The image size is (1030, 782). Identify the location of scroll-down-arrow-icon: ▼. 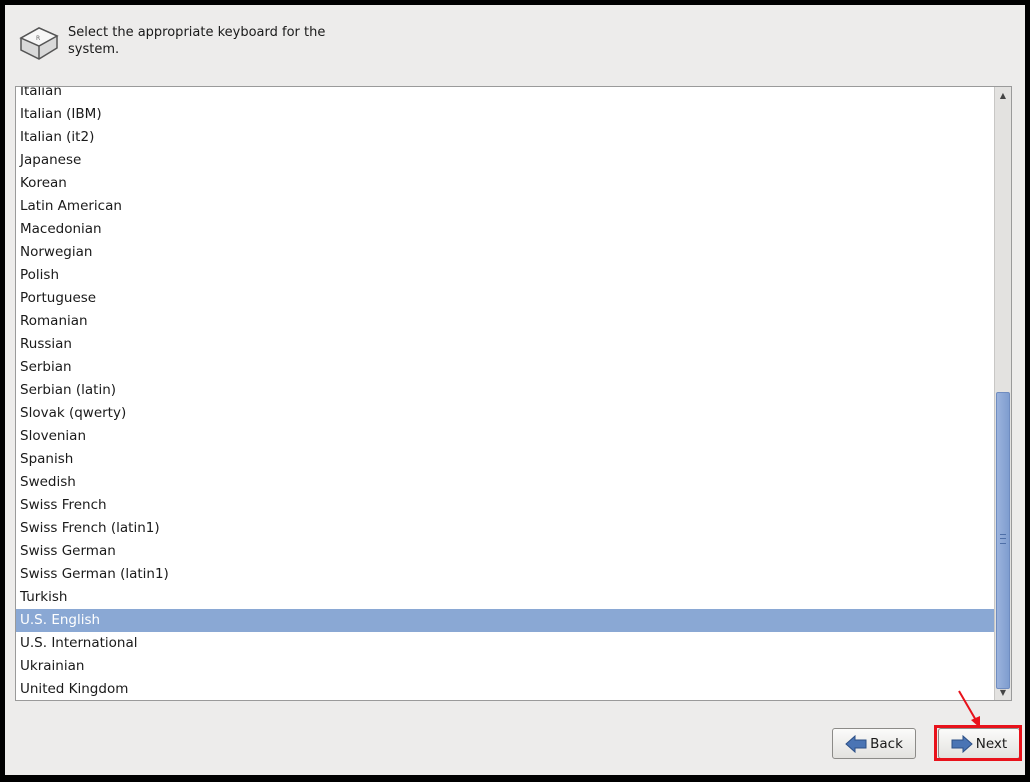
(1003, 692).